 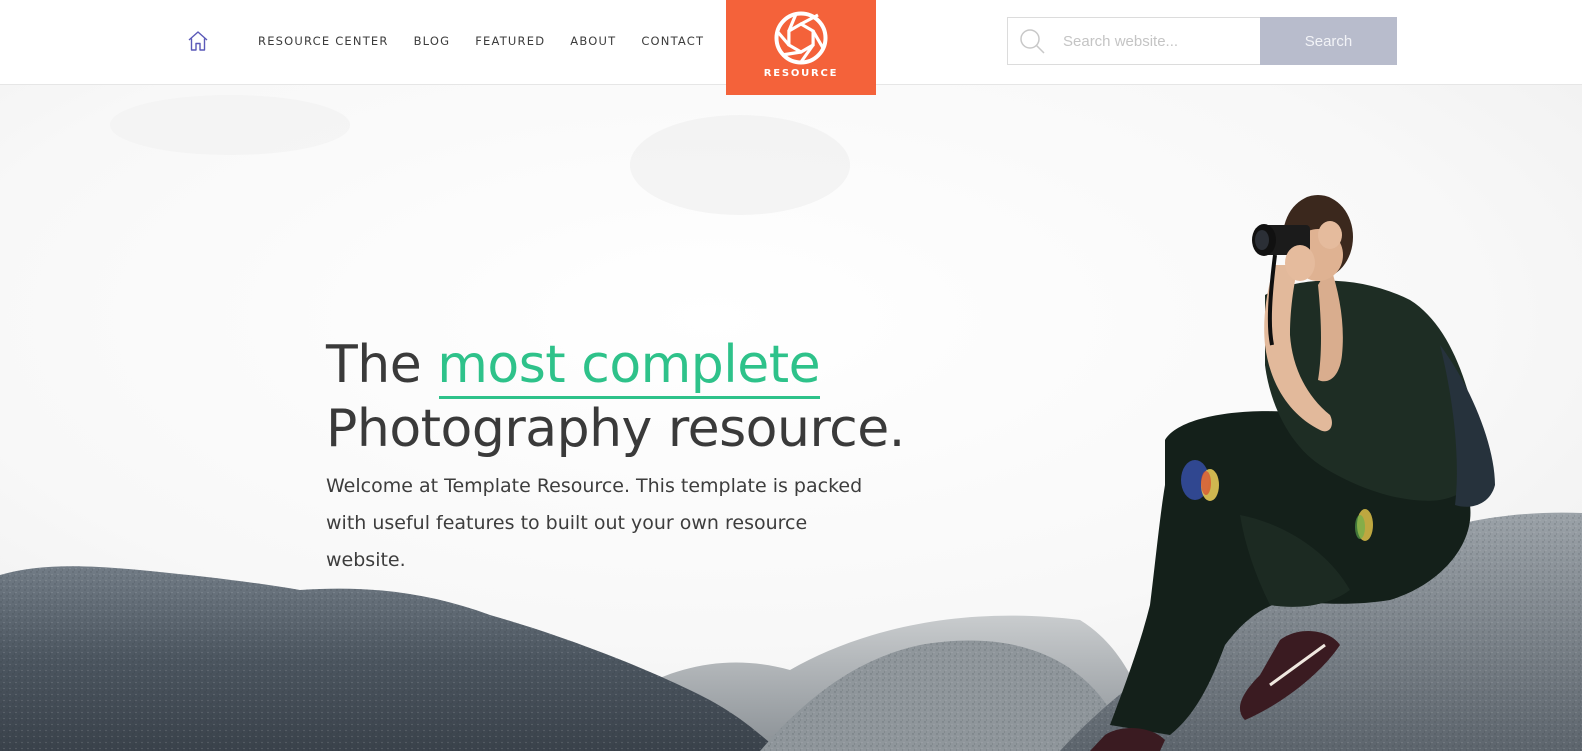 I want to click on headline-line-2: Photography resource., so click(x=615, y=429).